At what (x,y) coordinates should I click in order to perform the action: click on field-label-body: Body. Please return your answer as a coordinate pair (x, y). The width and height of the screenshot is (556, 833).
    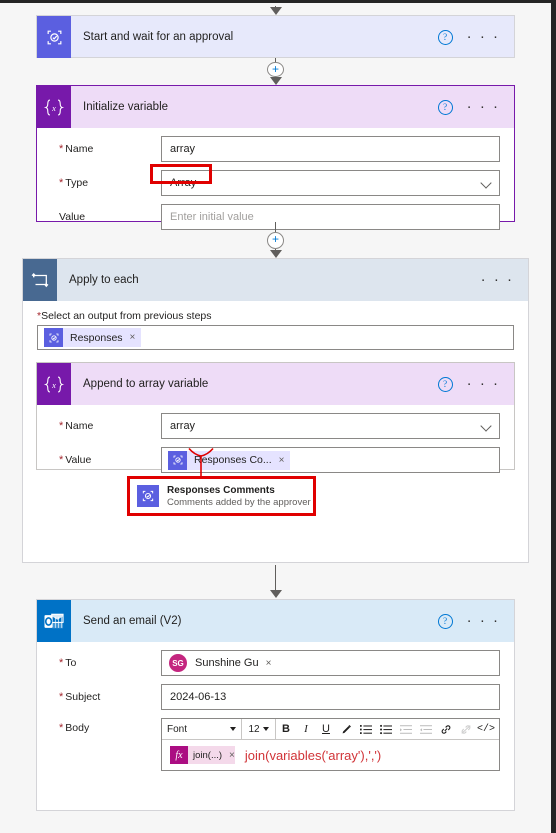
    Looking at the image, I should click on (106, 728).